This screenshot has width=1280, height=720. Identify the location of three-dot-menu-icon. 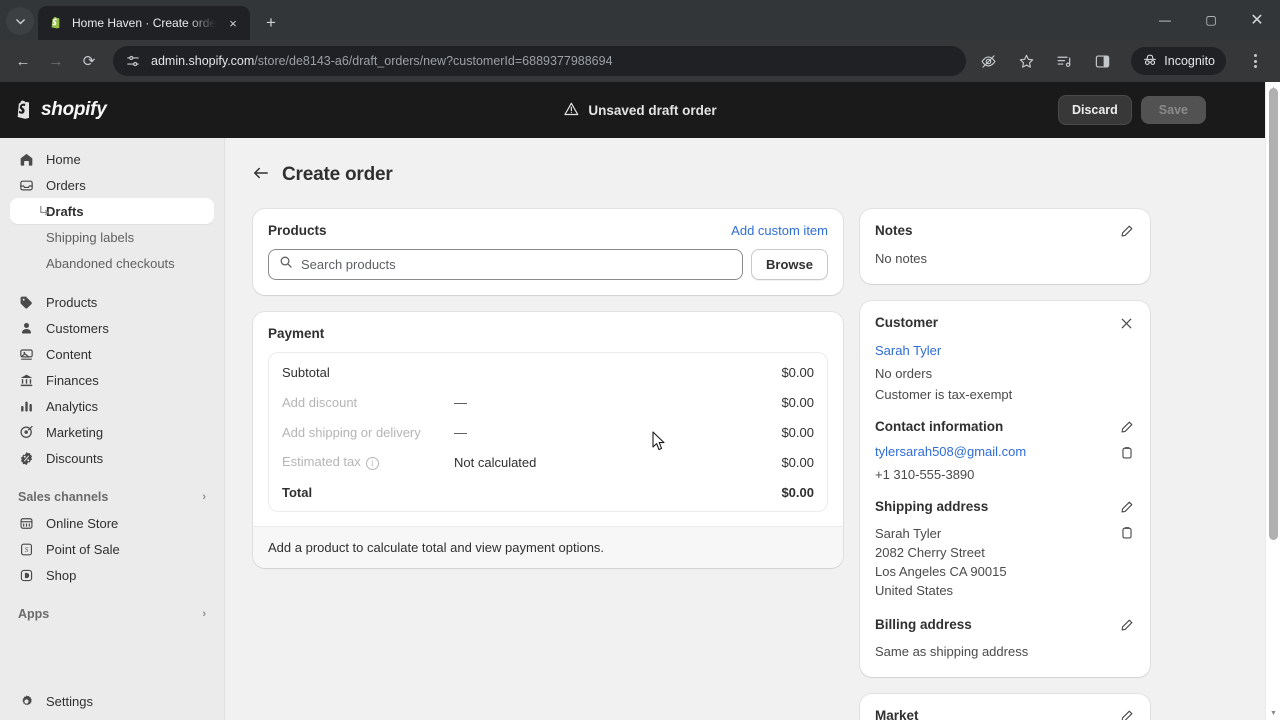
(1255, 61).